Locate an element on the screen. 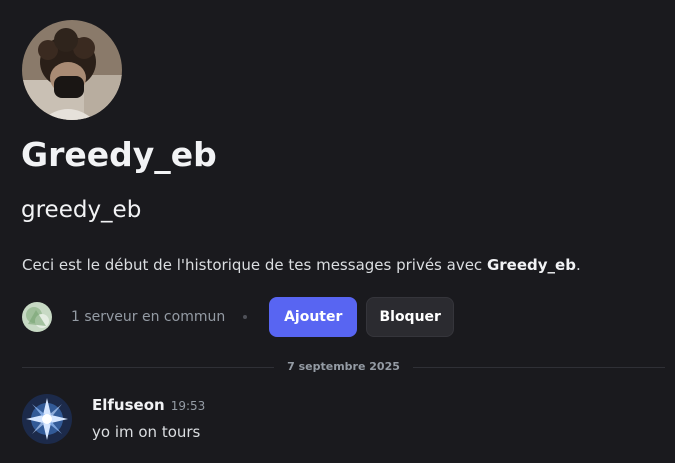 The image size is (675, 463). message-author-avatar is located at coordinates (47, 419).